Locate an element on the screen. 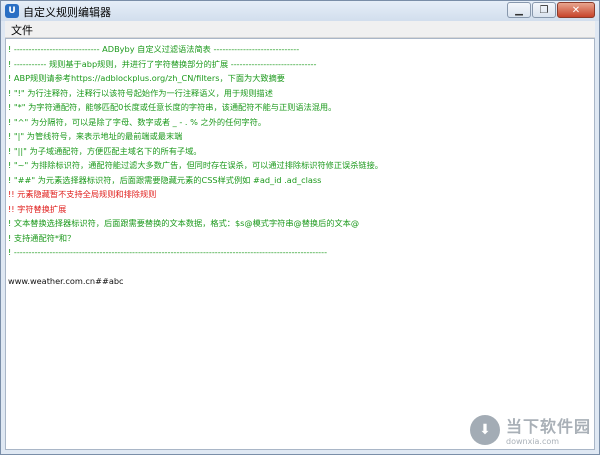 This screenshot has width=600, height=455. minimize-icon: ▁ is located at coordinates (519, 10).